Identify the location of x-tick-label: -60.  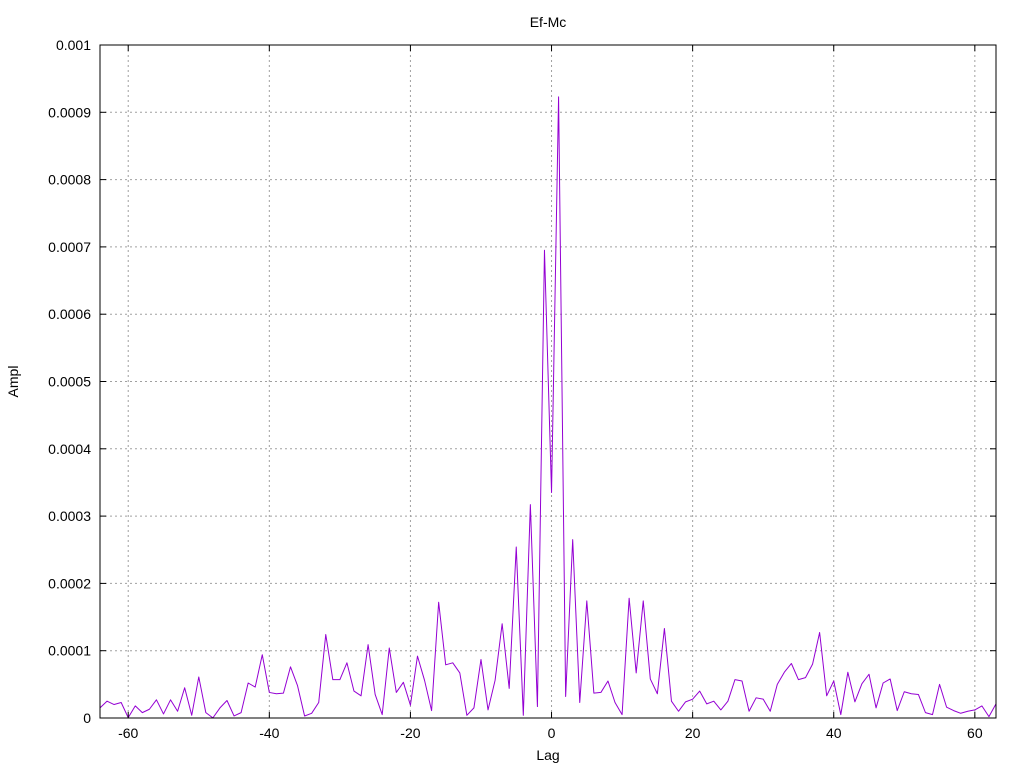
(128, 733).